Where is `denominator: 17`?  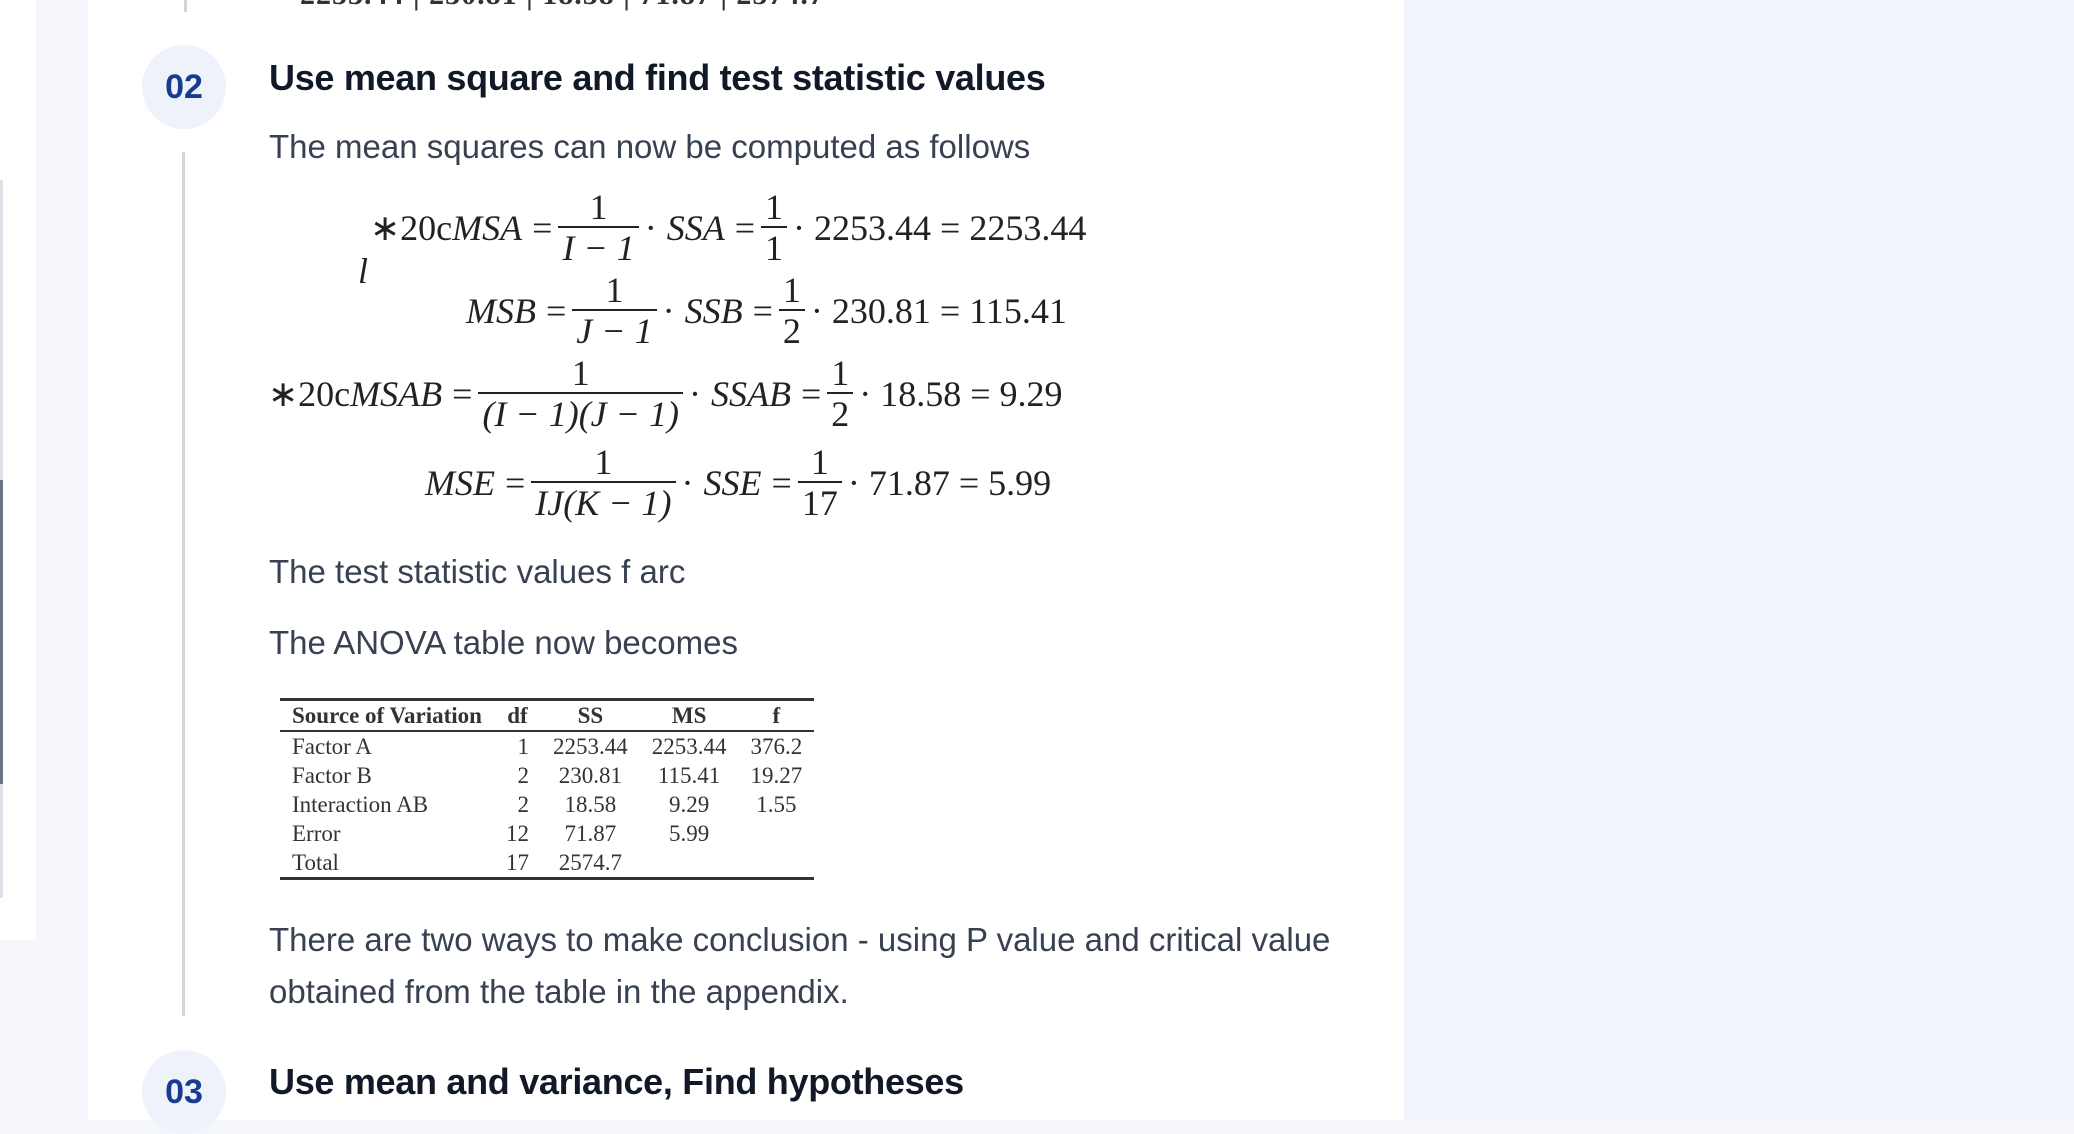 denominator: 17 is located at coordinates (819, 502).